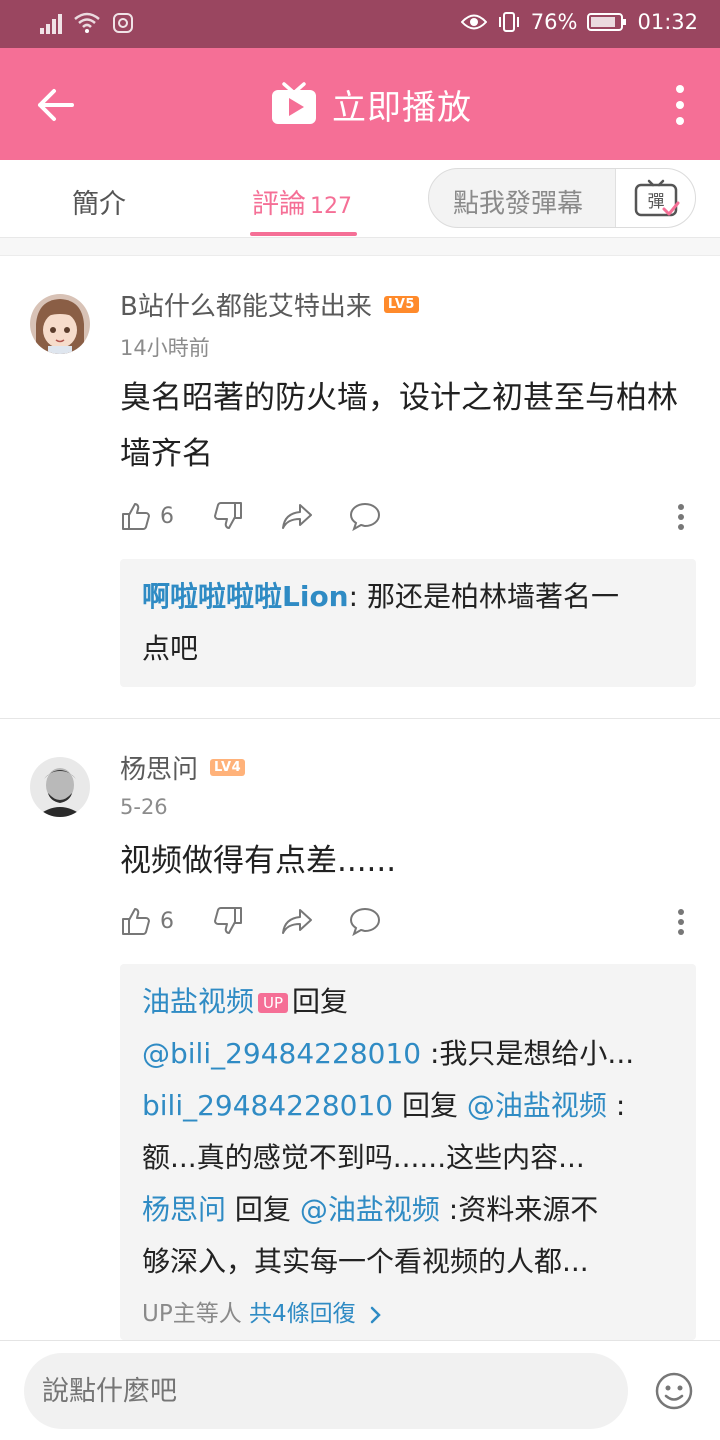 Image resolution: width=720 pixels, height=1440 pixels. What do you see at coordinates (607, 22) in the screenshot?
I see `battery-icon` at bounding box center [607, 22].